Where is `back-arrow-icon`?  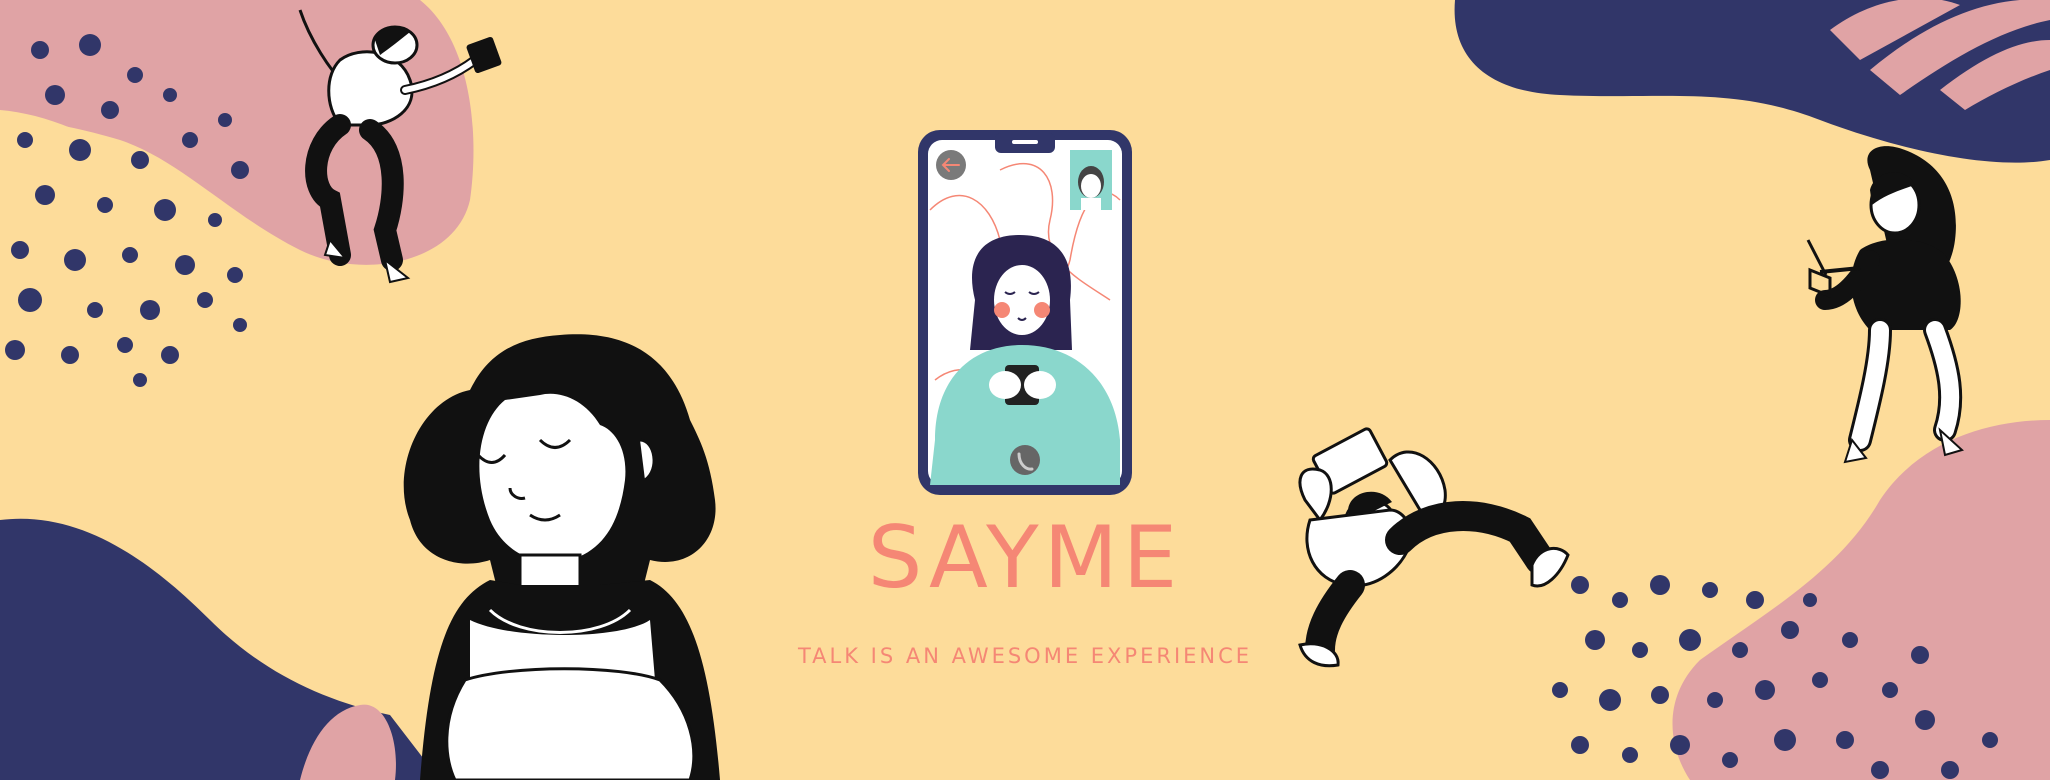
back-arrow-icon is located at coordinates (951, 165).